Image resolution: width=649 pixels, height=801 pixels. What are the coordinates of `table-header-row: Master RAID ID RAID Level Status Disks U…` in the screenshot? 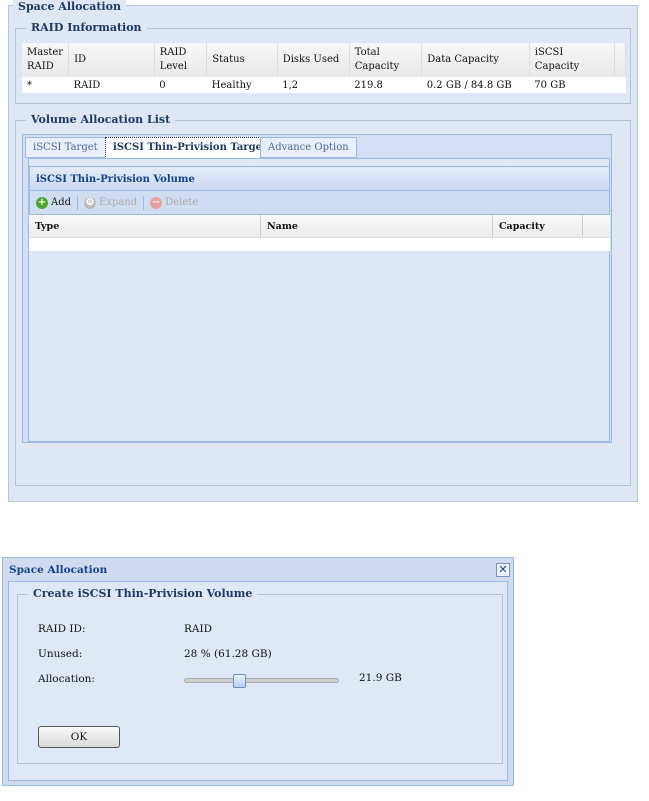 It's located at (324, 60).